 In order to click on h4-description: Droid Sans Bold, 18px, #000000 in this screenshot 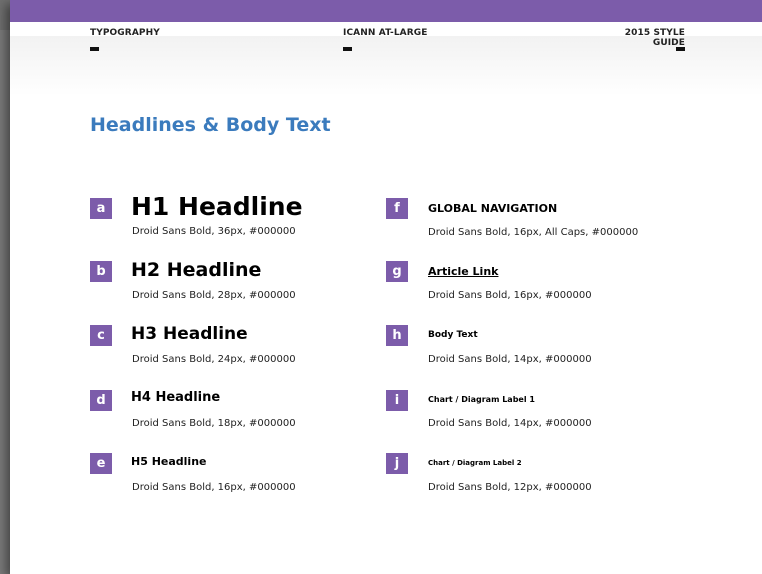, I will do `click(214, 423)`.